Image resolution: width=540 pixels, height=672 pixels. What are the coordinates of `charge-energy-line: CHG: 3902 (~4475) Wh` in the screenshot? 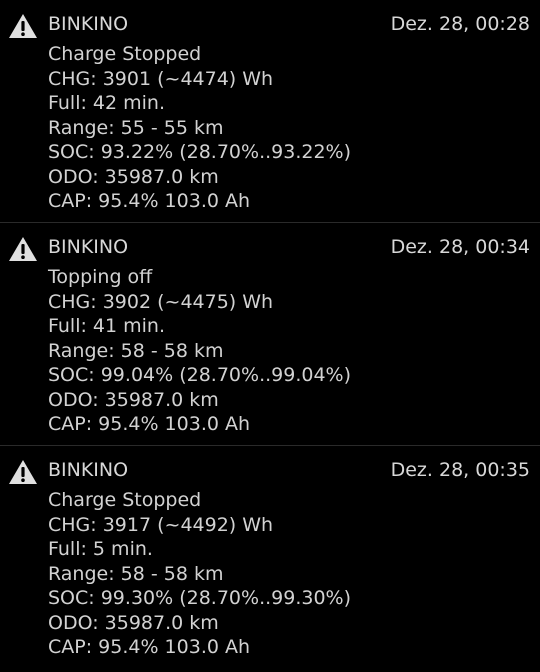 It's located at (161, 301).